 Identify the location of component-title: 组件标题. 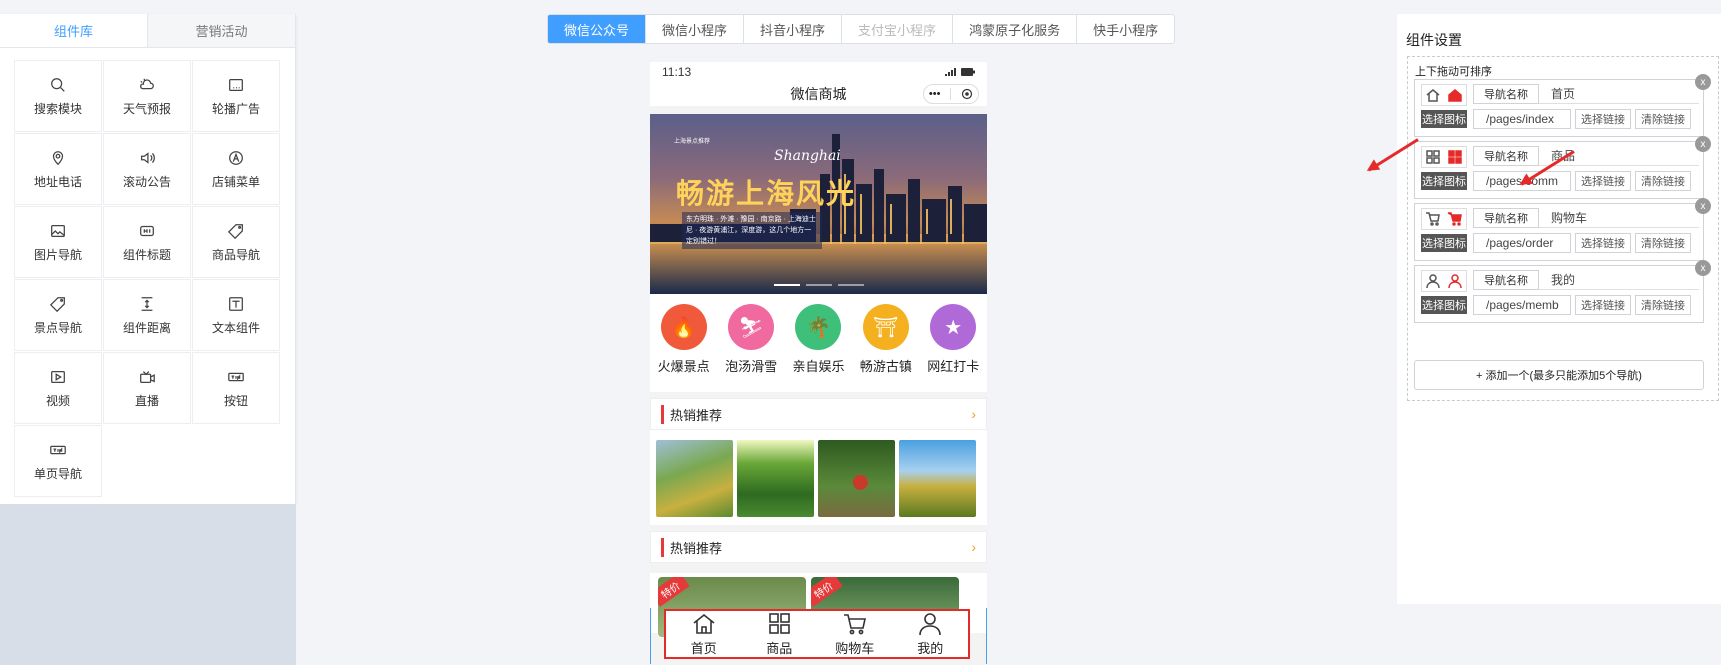
(147, 242).